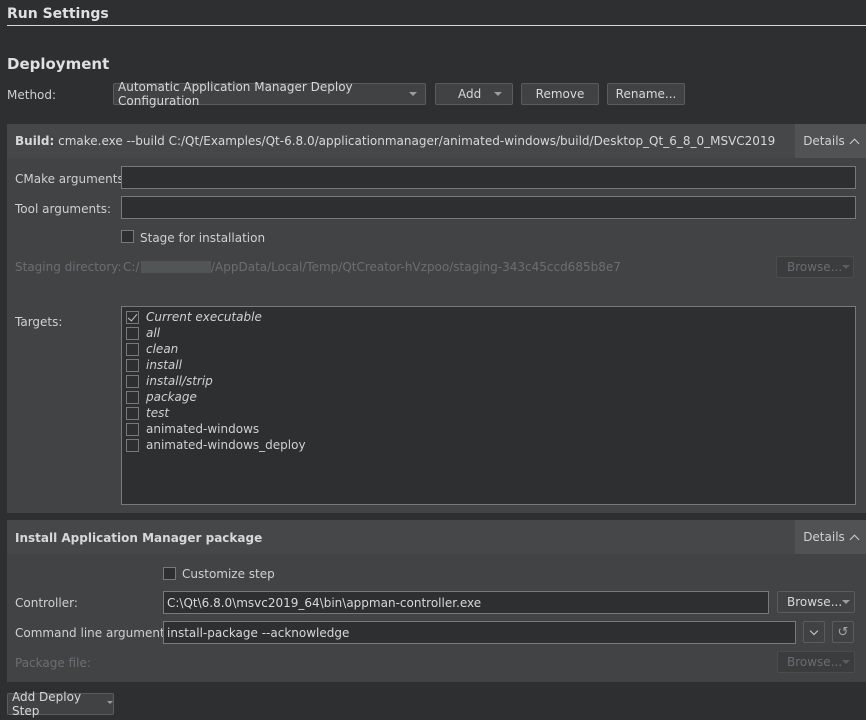 The image size is (866, 720). Describe the element at coordinates (139, 538) in the screenshot. I see `install-step-title: Install Application Manager package` at that location.